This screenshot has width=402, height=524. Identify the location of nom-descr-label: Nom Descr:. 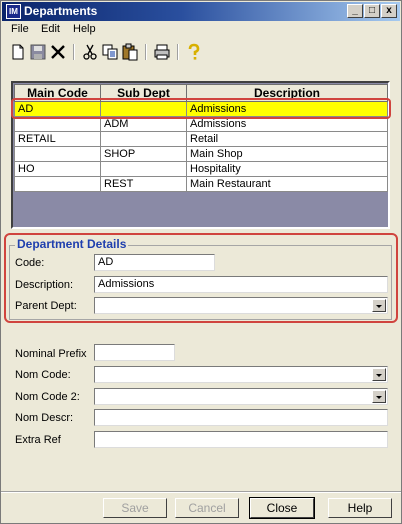
(44, 418).